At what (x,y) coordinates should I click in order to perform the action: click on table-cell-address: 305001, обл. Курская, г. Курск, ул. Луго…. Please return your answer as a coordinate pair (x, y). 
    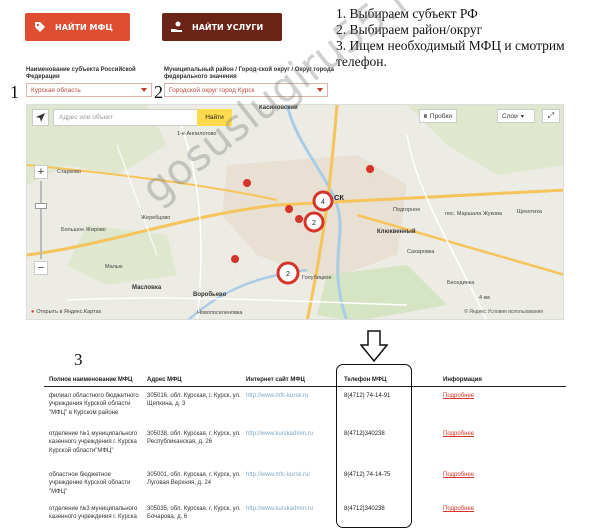
    Looking at the image, I should click on (194, 479).